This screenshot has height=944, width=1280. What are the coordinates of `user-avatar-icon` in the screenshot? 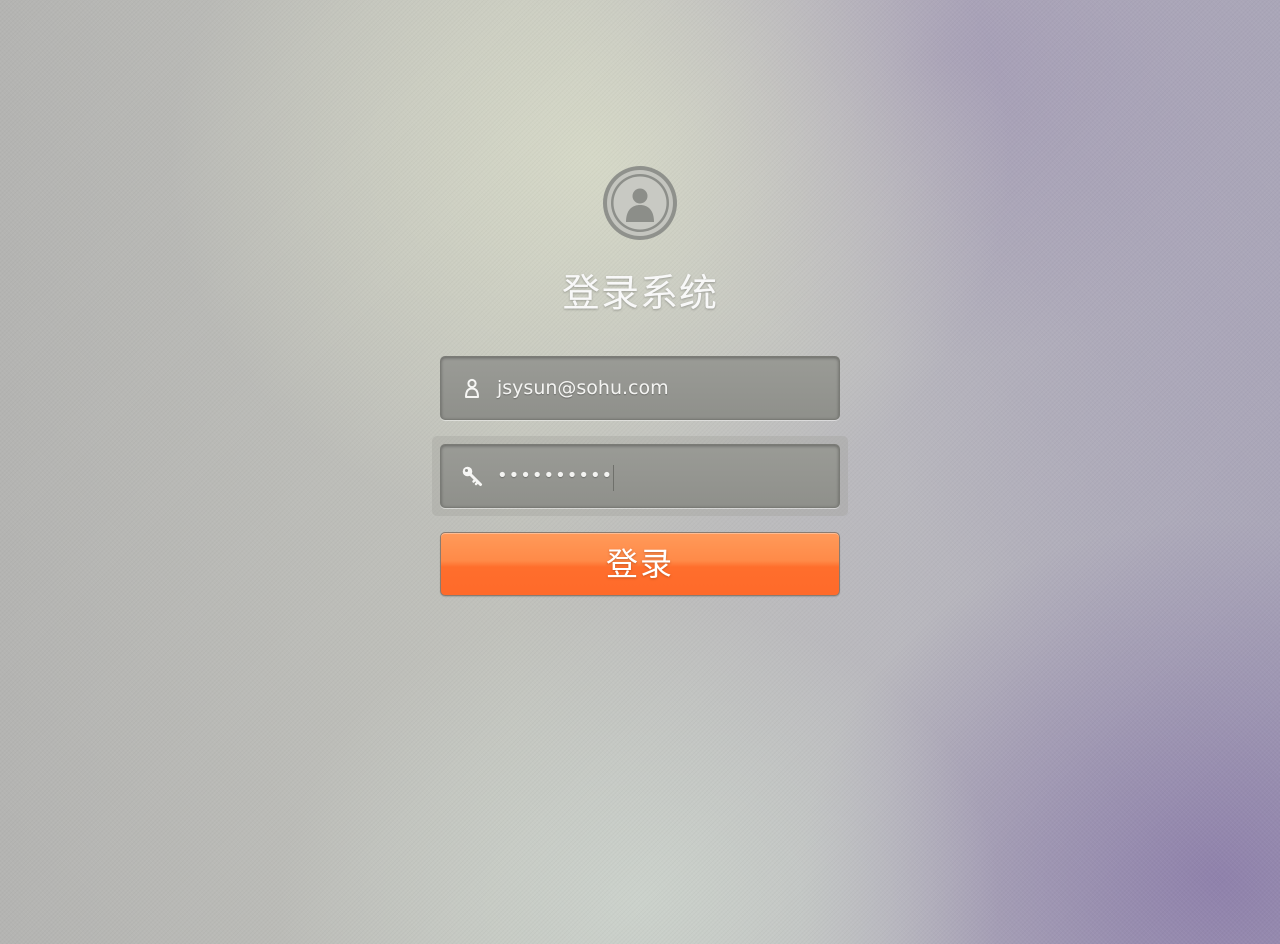 It's located at (640, 203).